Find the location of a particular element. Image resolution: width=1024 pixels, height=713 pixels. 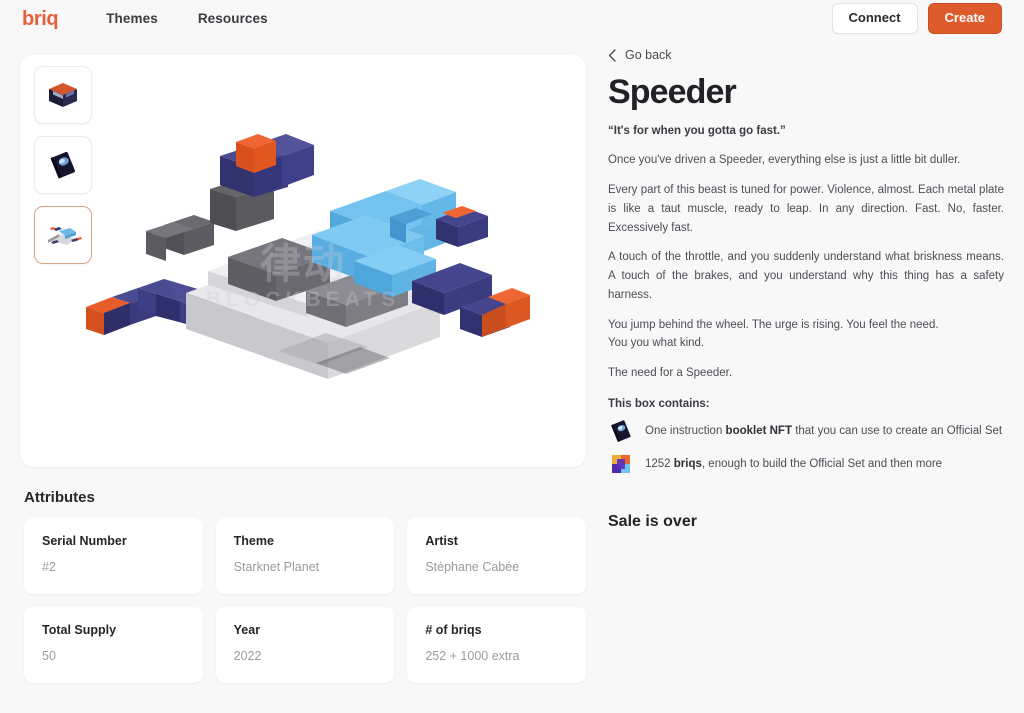

app-header: briq Themes Resources Connect Create is located at coordinates (512, 18).